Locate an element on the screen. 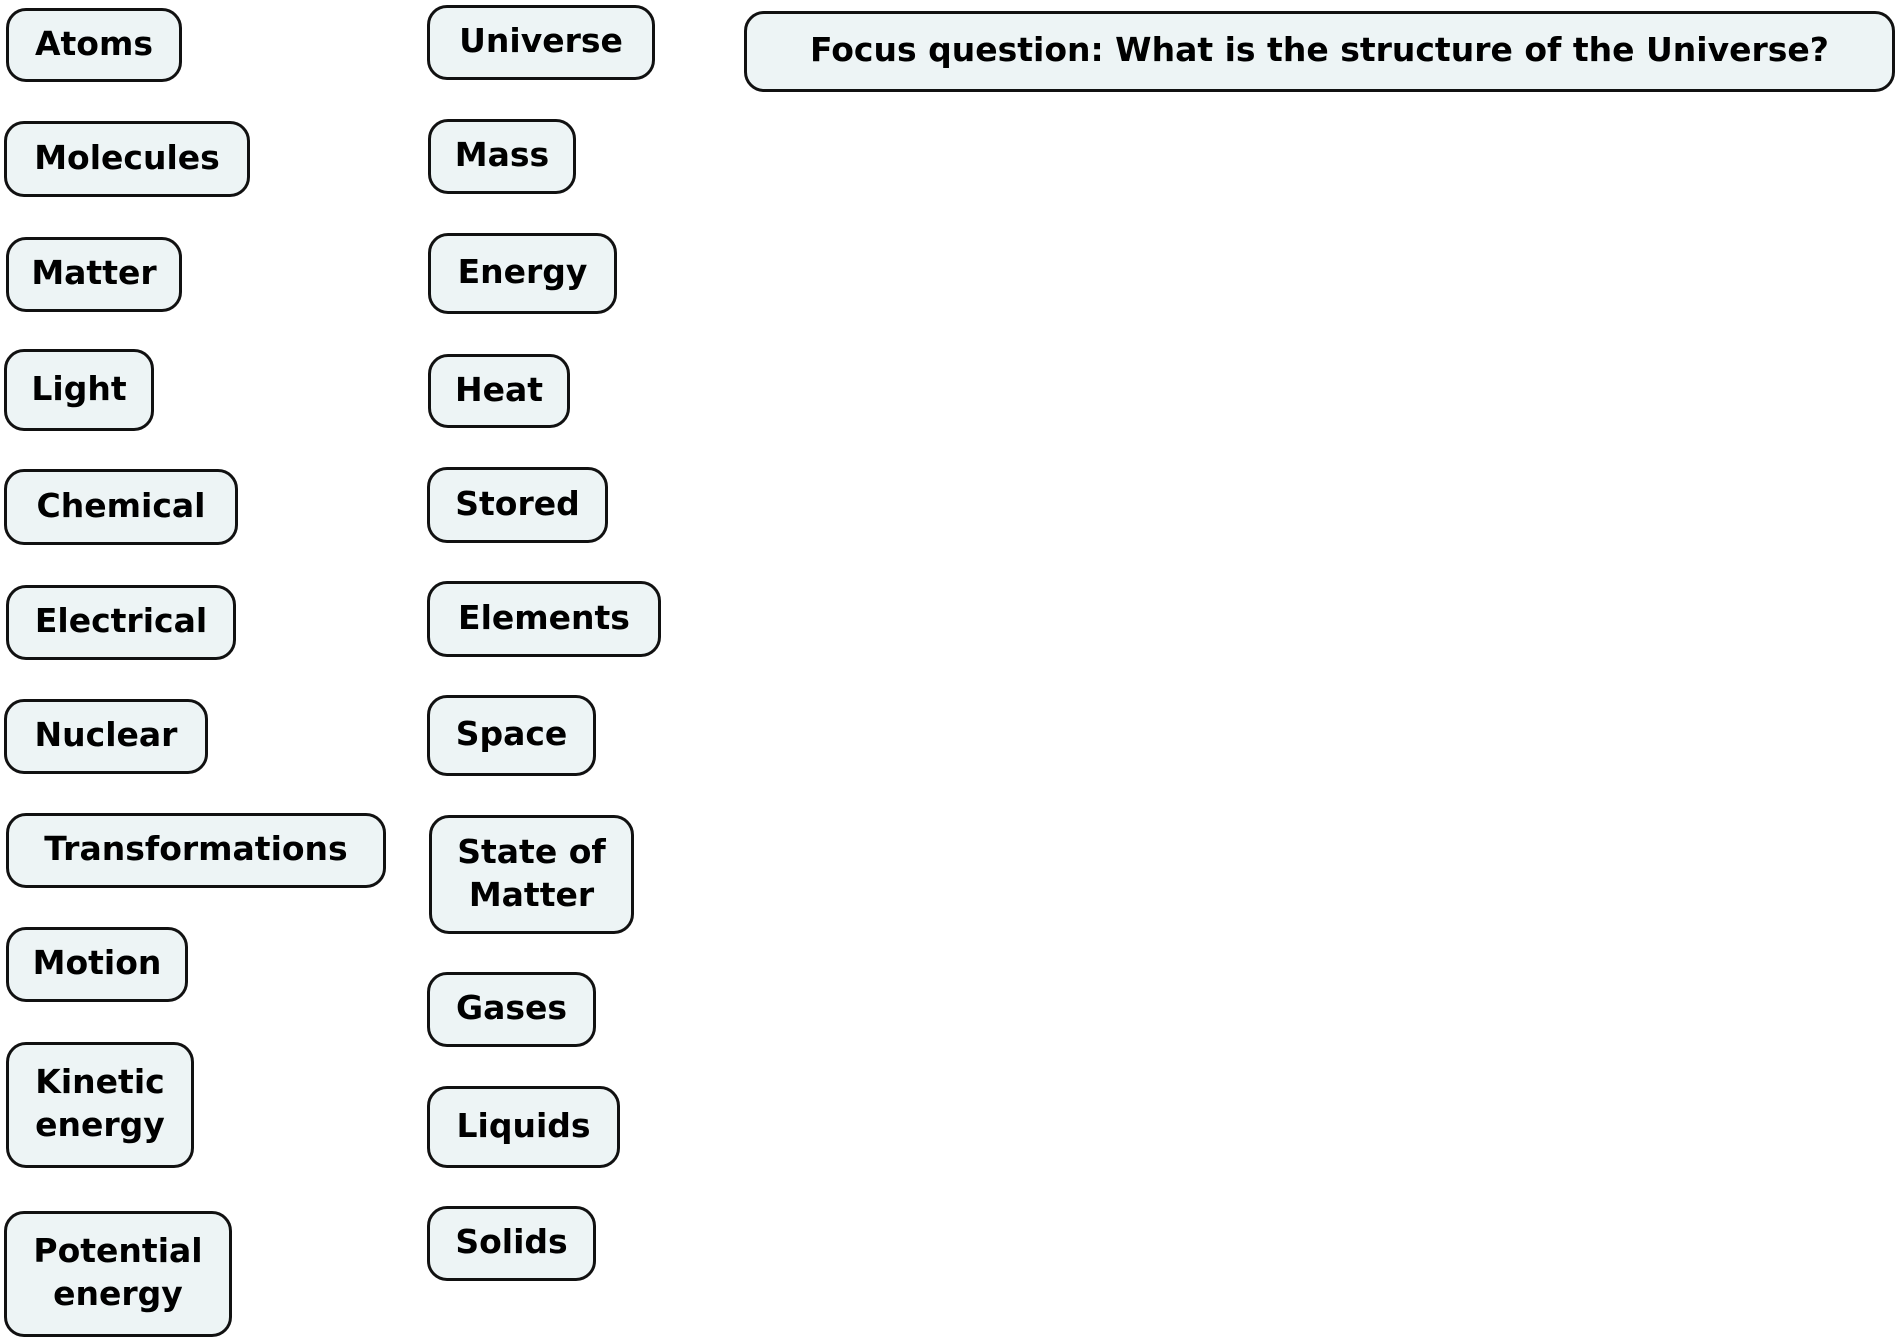 Image resolution: width=1898 pixels, height=1340 pixels. concept-node-chemical: Chemical is located at coordinates (121, 507).